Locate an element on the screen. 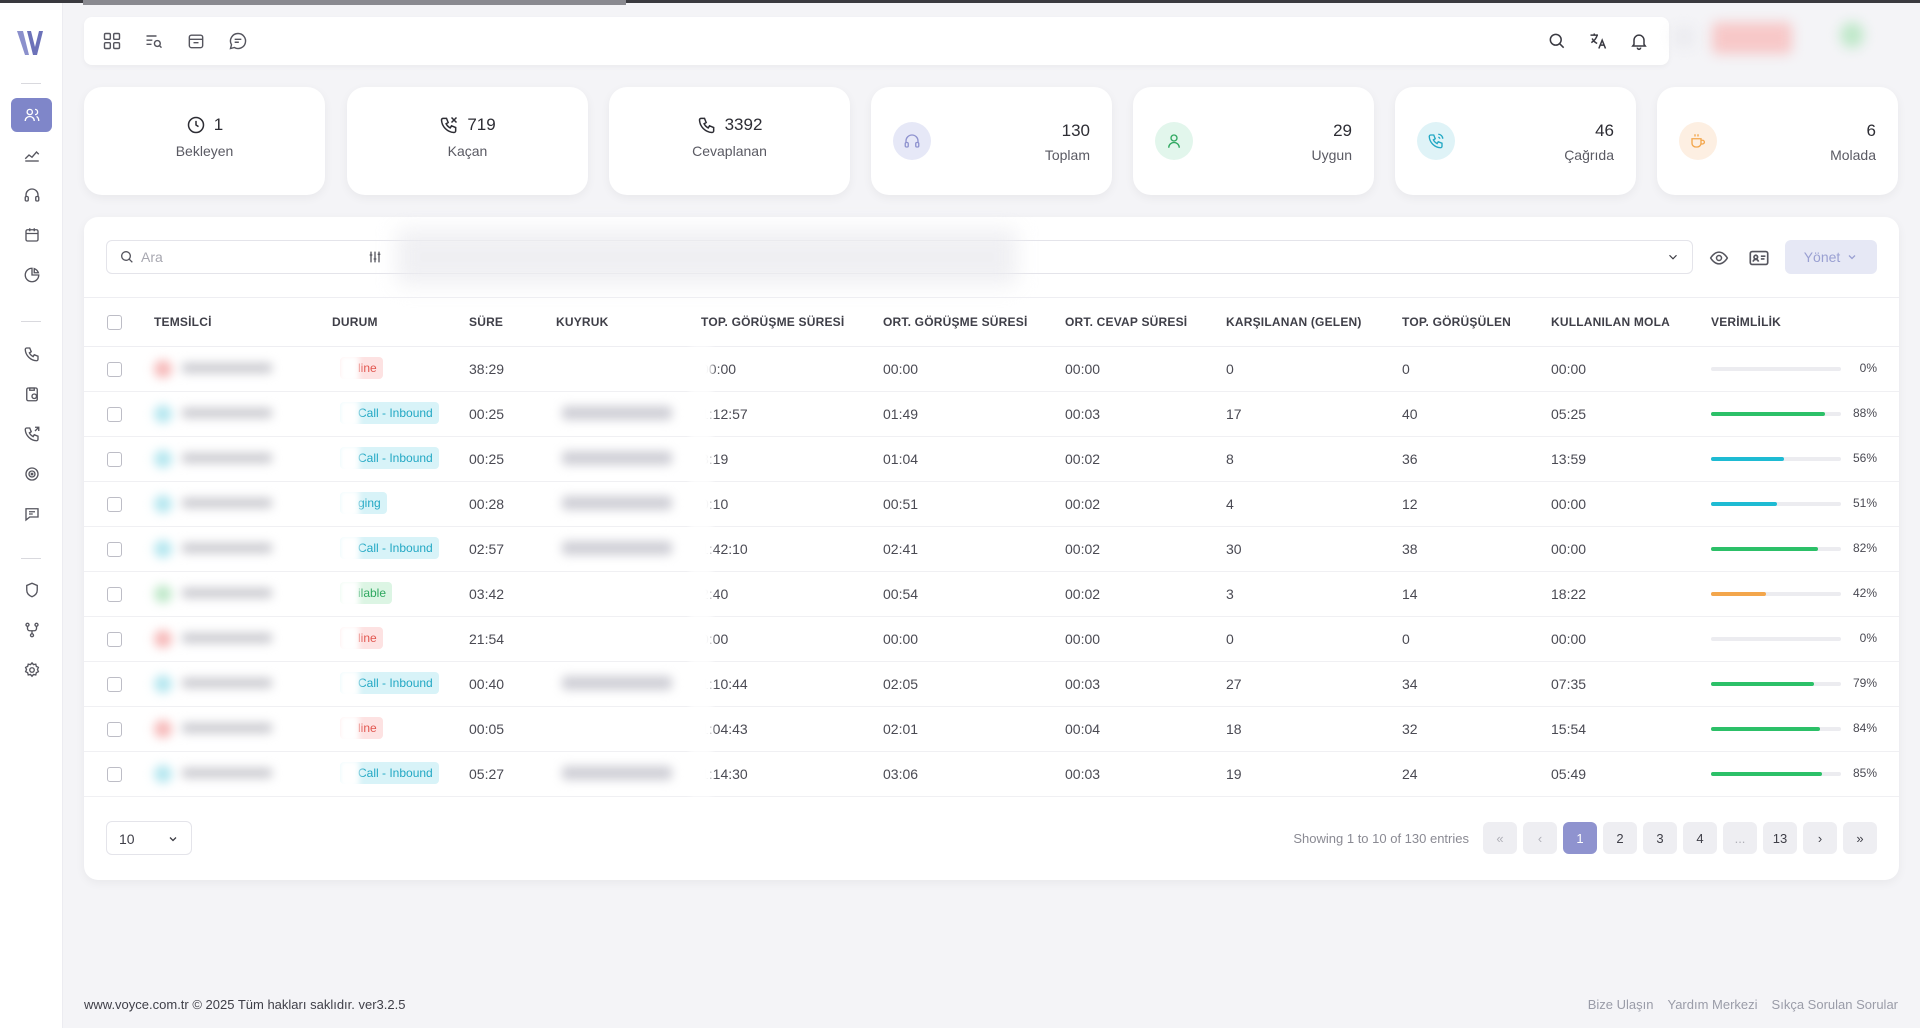 The image size is (1920, 1028). chevron-down-icon is located at coordinates (1673, 257).